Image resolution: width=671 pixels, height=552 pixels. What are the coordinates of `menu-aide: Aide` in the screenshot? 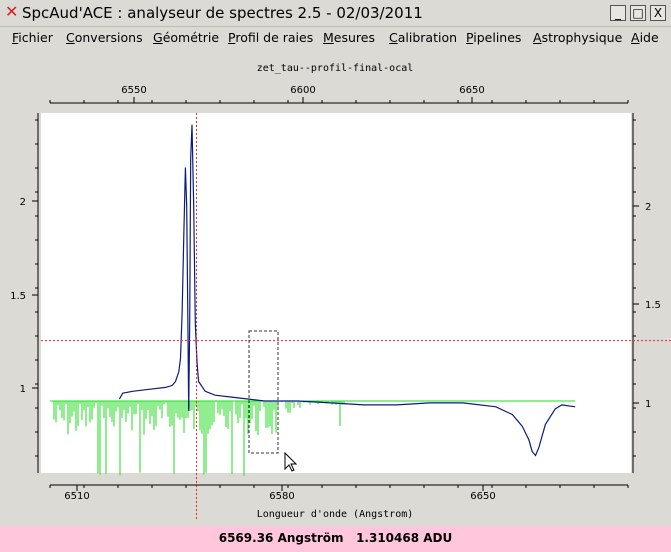 It's located at (645, 38).